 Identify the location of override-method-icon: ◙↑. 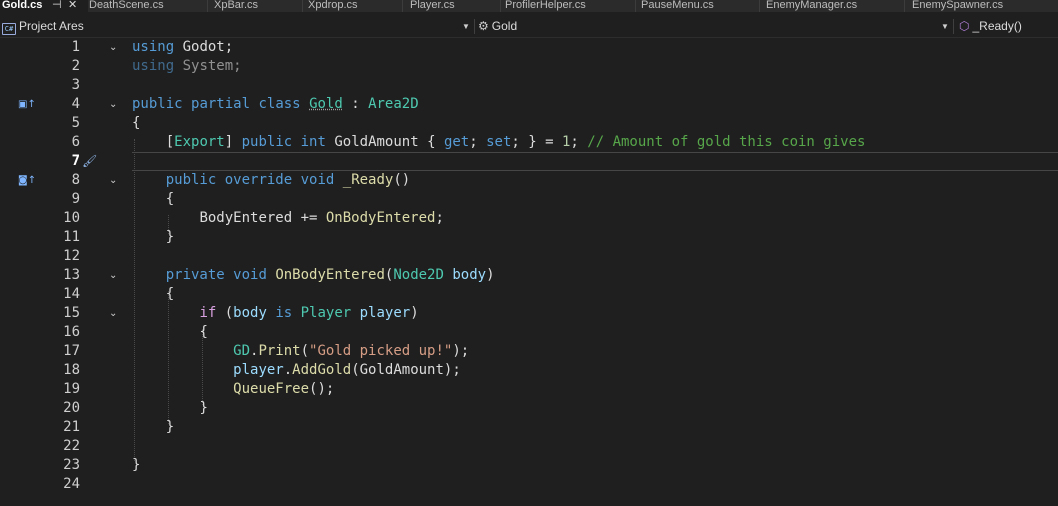
(27, 180).